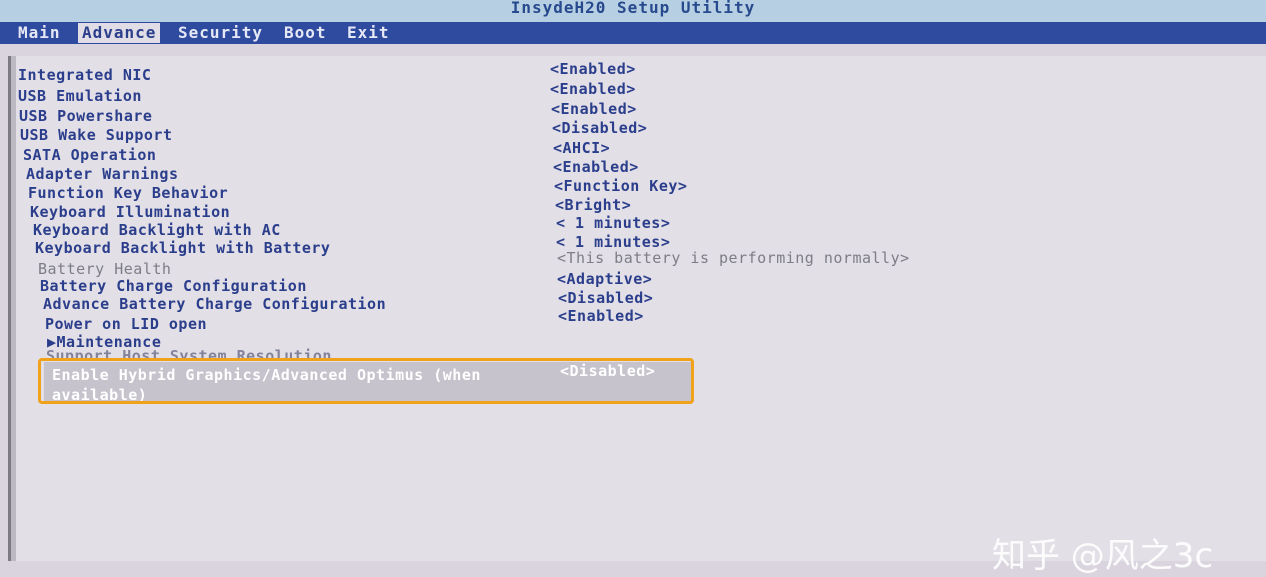  What do you see at coordinates (173, 286) in the screenshot?
I see `setting-battery-charge-config: Battery Charge Configuration` at bounding box center [173, 286].